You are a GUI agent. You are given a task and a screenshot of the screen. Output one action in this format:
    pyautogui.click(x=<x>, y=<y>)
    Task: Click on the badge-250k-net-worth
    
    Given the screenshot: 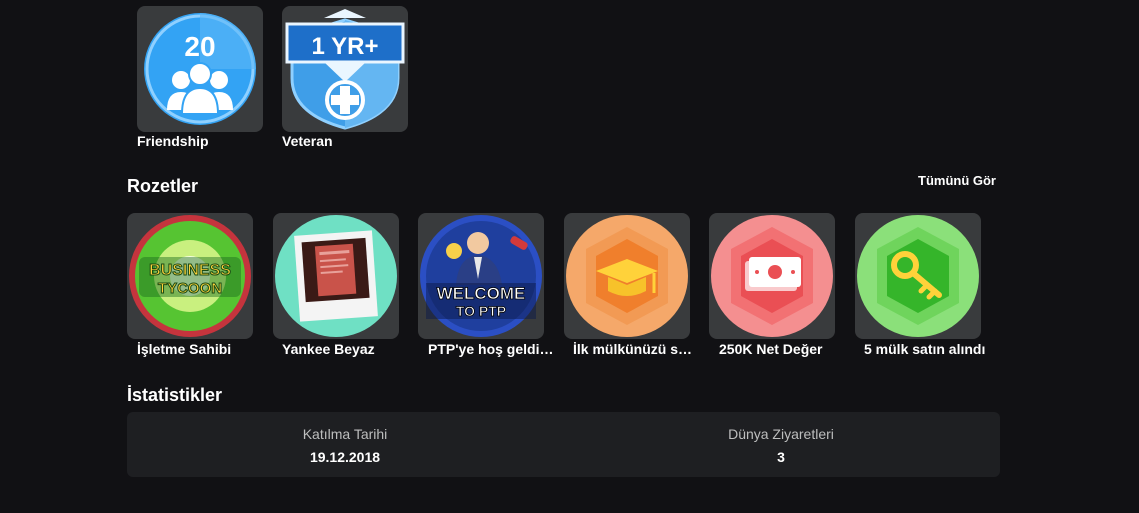 What is the action you would take?
    pyautogui.click(x=772, y=276)
    